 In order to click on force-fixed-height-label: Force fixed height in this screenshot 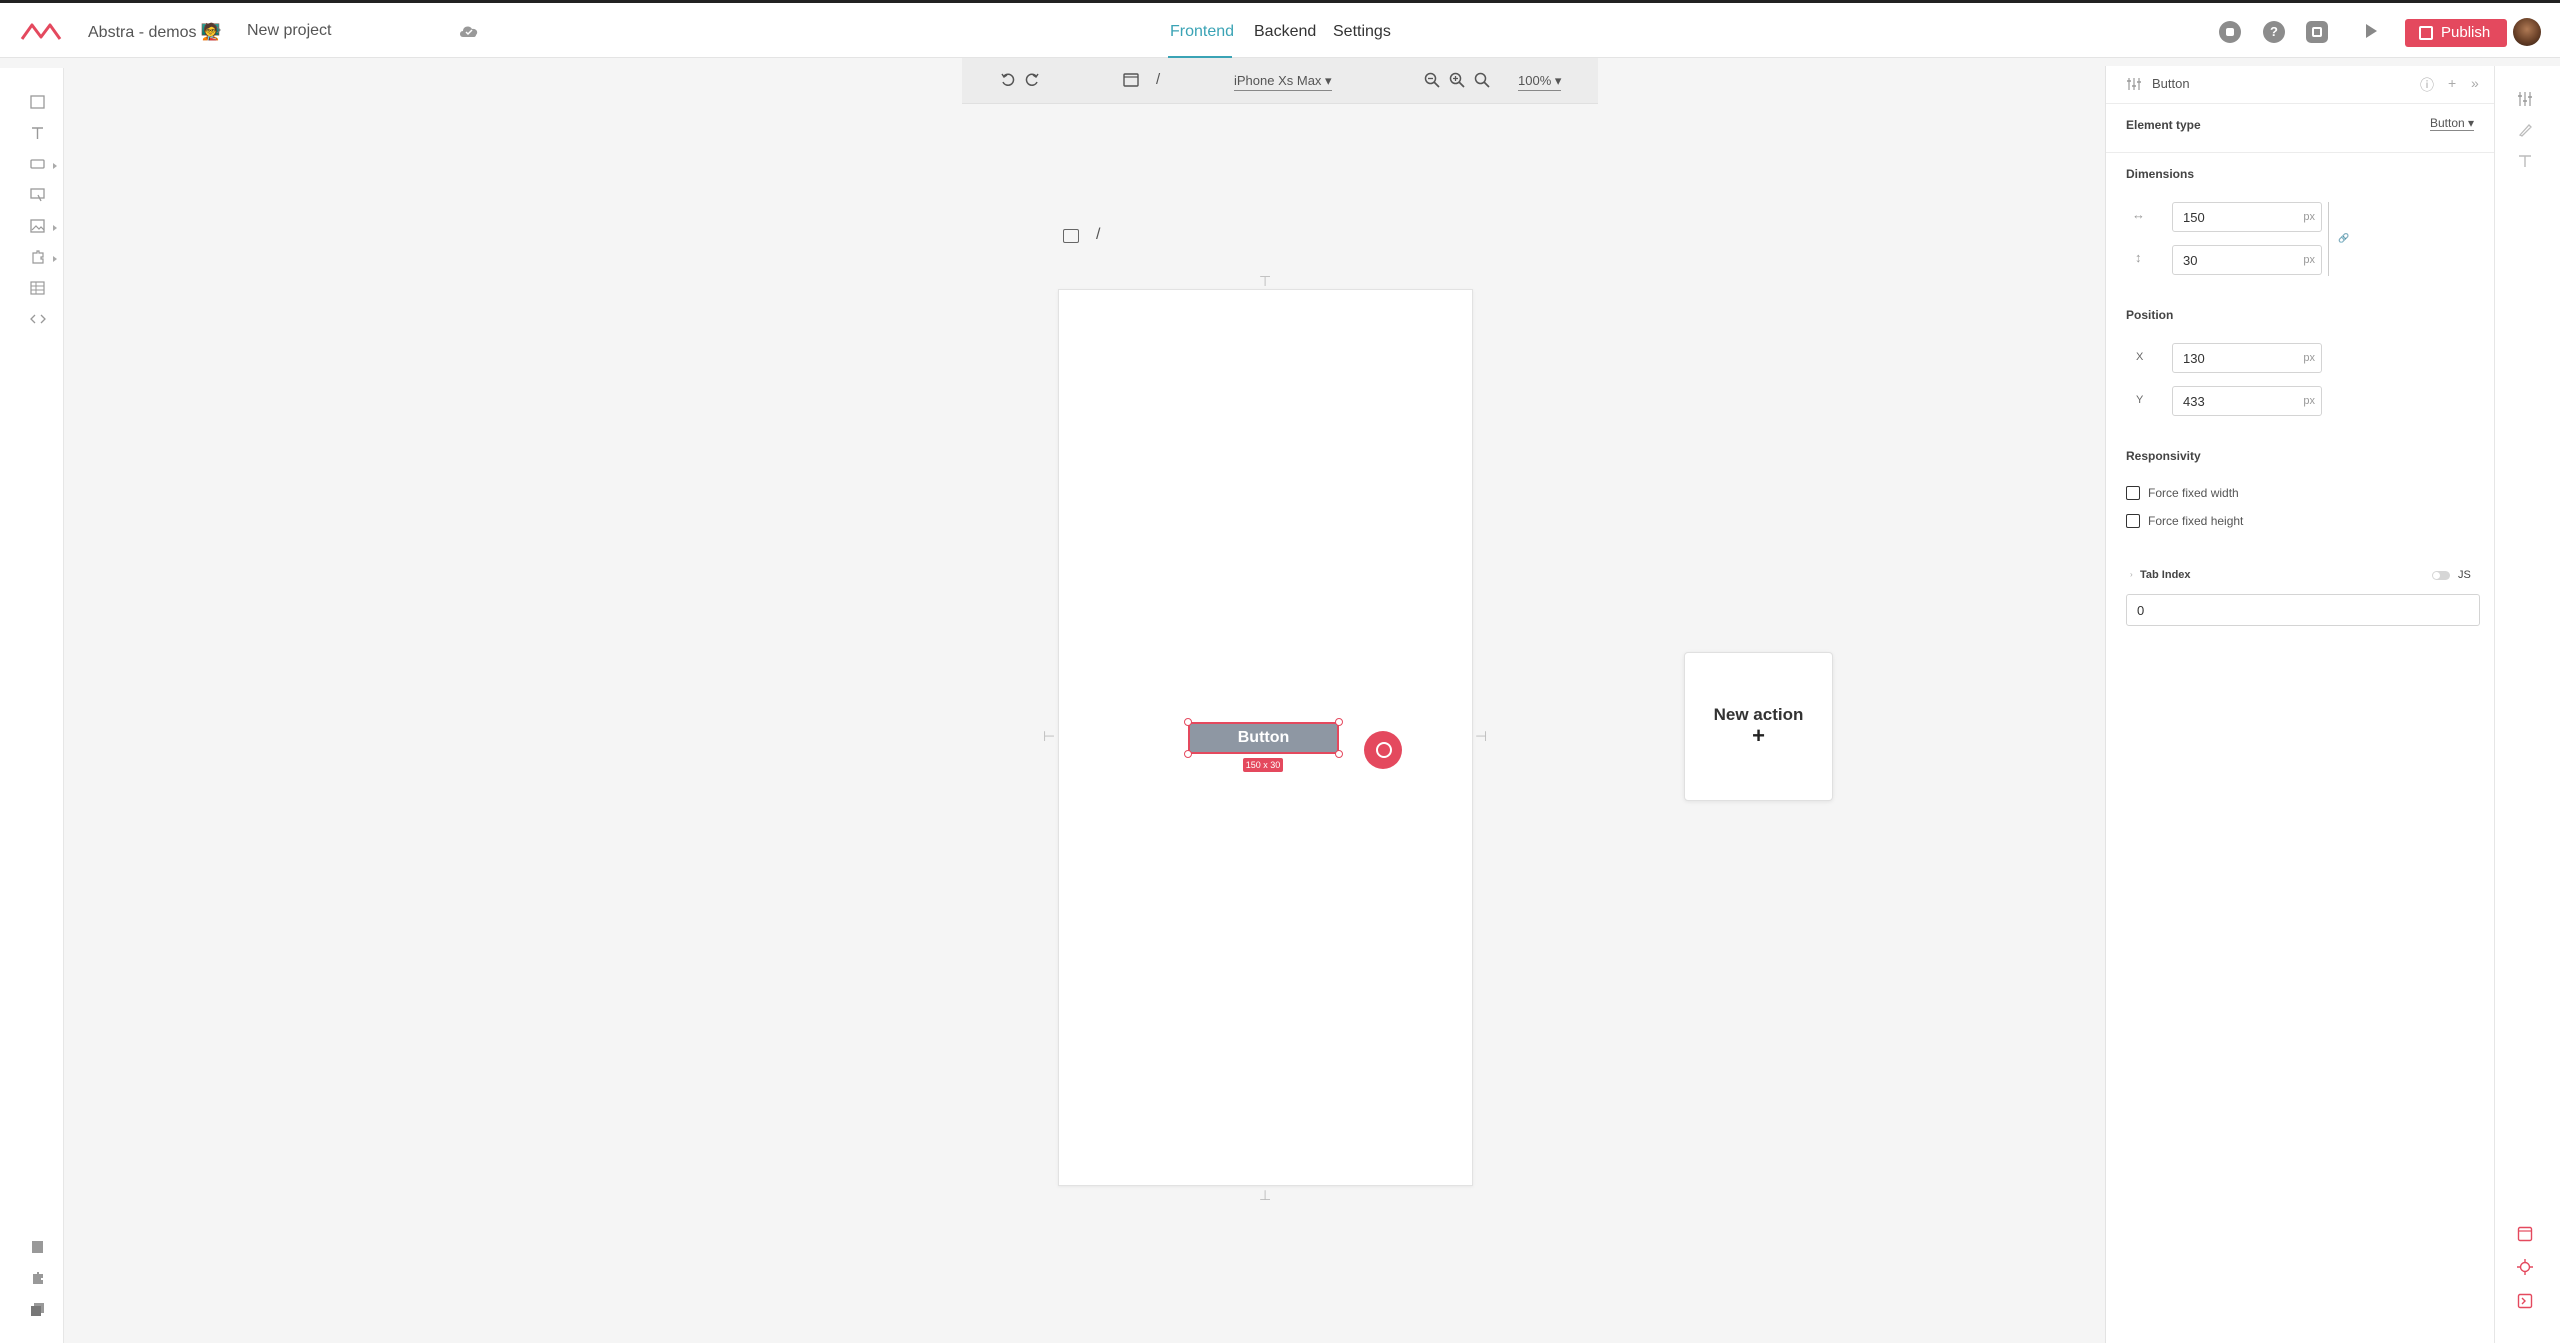, I will do `click(2195, 521)`.